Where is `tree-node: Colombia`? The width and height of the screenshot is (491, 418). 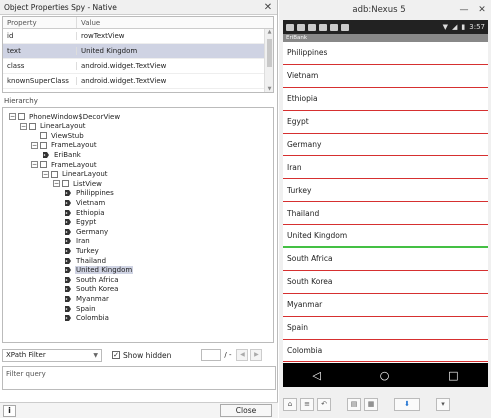
tree-node: Colombia is located at coordinates (87, 318).